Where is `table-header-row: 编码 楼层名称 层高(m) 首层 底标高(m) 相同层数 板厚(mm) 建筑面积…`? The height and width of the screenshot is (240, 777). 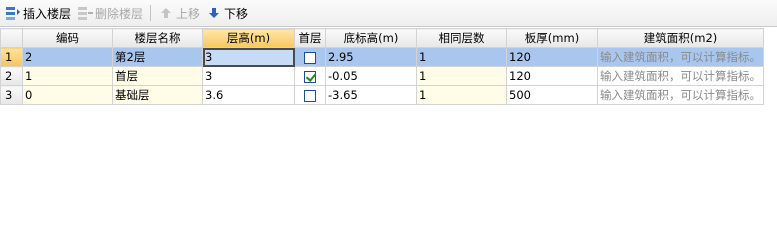
table-header-row: 编码 楼层名称 层高(m) 首层 底标高(m) 相同层数 板厚(mm) 建筑面积… is located at coordinates (382, 38).